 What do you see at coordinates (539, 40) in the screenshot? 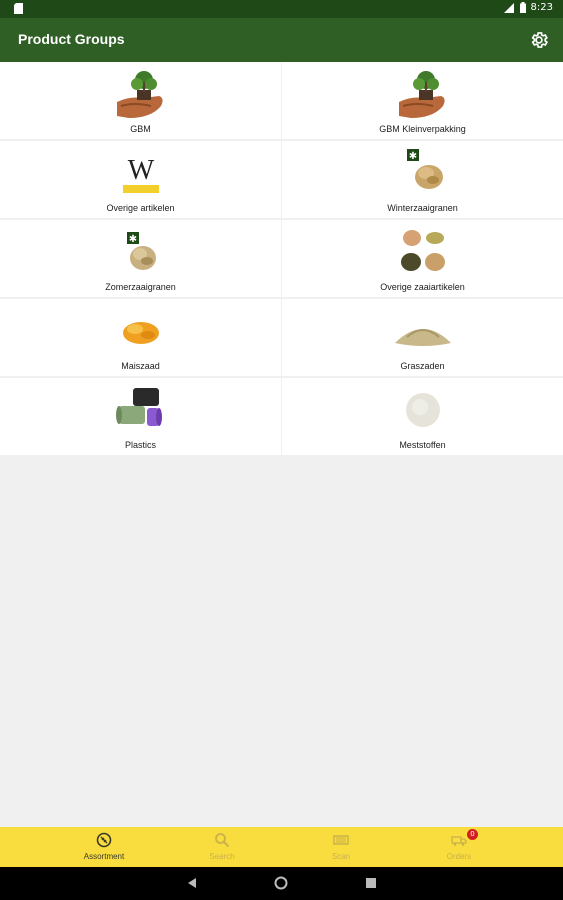
I see `settings-gear-icon` at bounding box center [539, 40].